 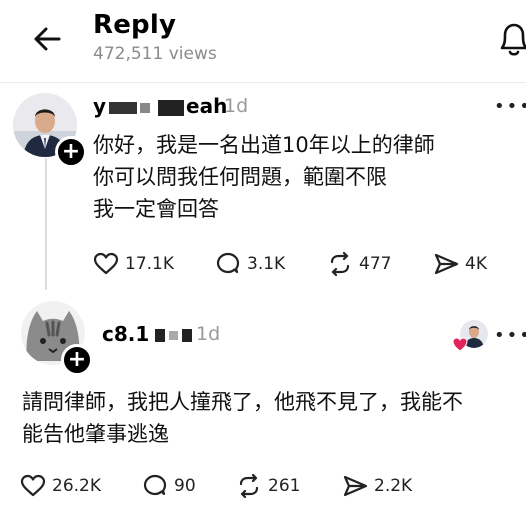 What do you see at coordinates (47, 39) in the screenshot?
I see `back-arrow-icon` at bounding box center [47, 39].